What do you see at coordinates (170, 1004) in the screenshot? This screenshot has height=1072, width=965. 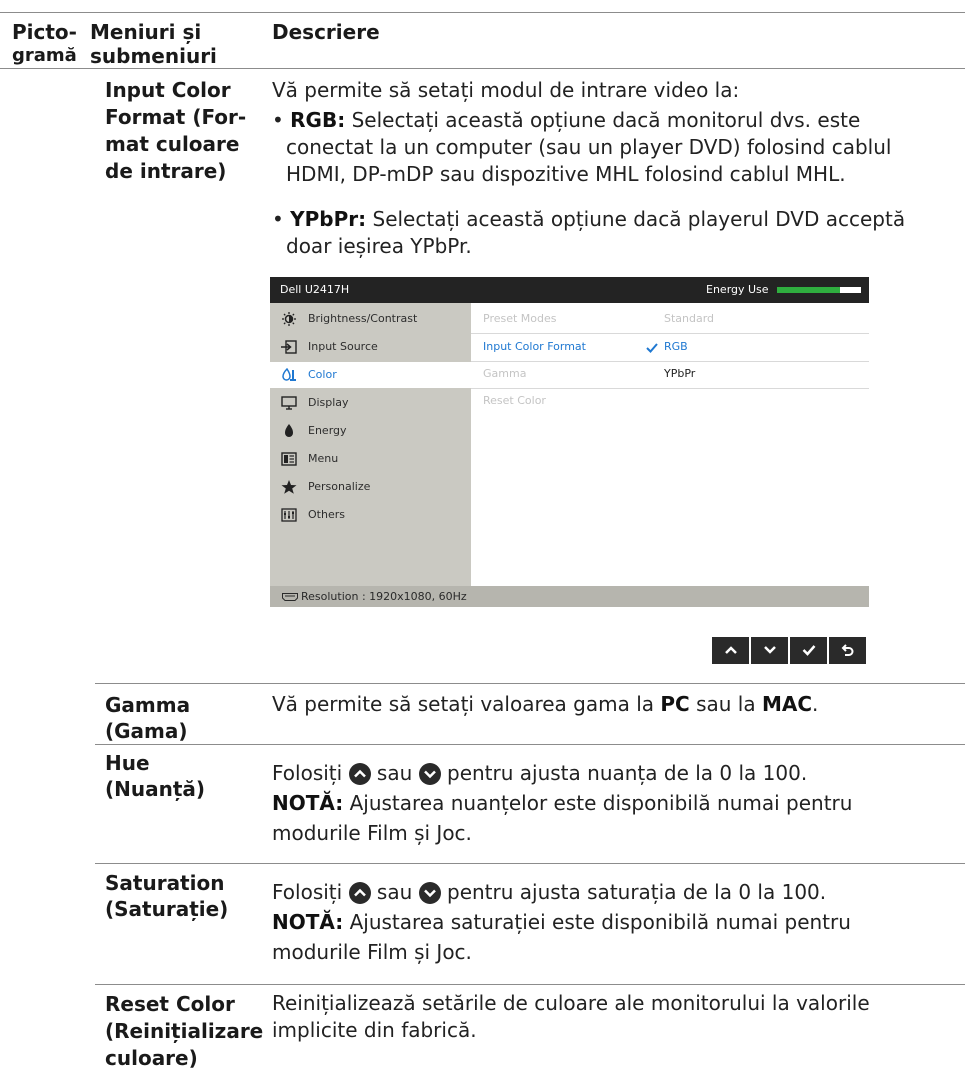 I see `term-line: Reset Color` at bounding box center [170, 1004].